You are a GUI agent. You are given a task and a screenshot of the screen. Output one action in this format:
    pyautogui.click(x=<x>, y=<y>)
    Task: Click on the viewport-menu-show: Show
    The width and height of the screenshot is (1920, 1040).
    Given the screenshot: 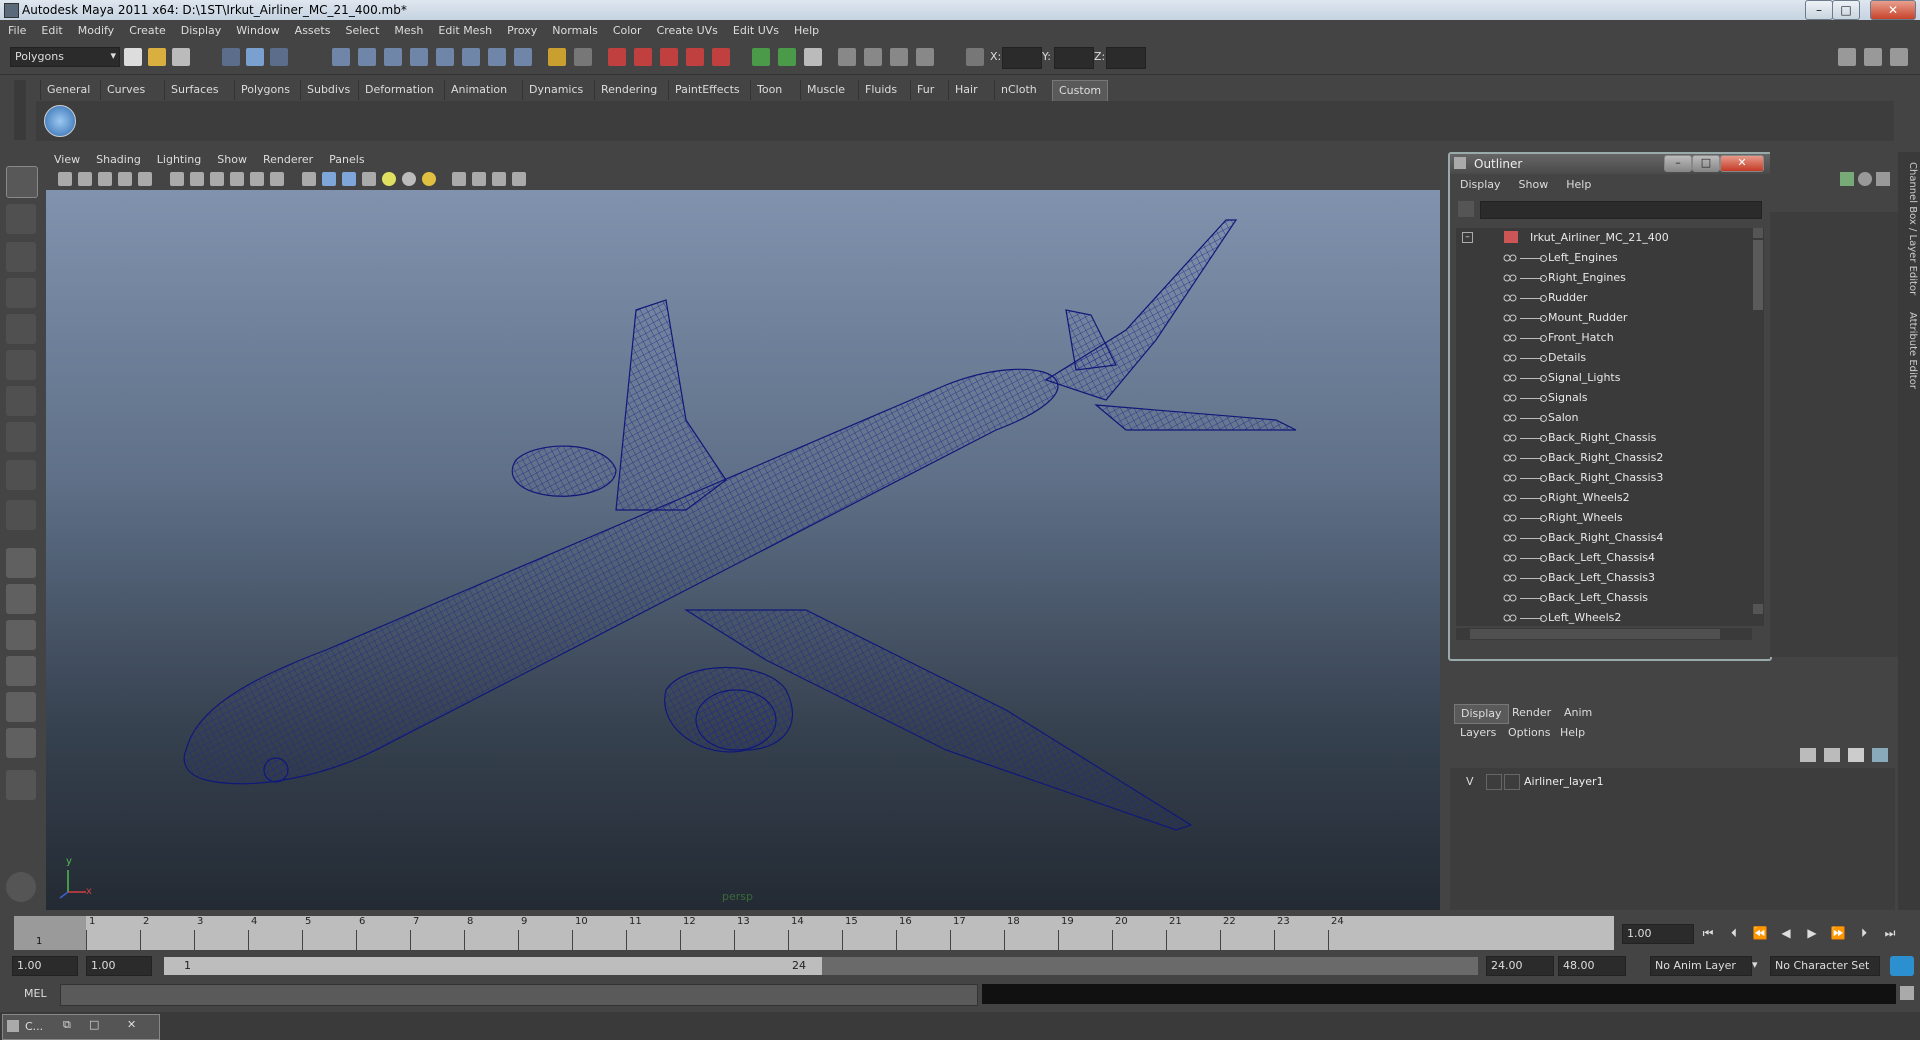 What is the action you would take?
    pyautogui.click(x=232, y=159)
    